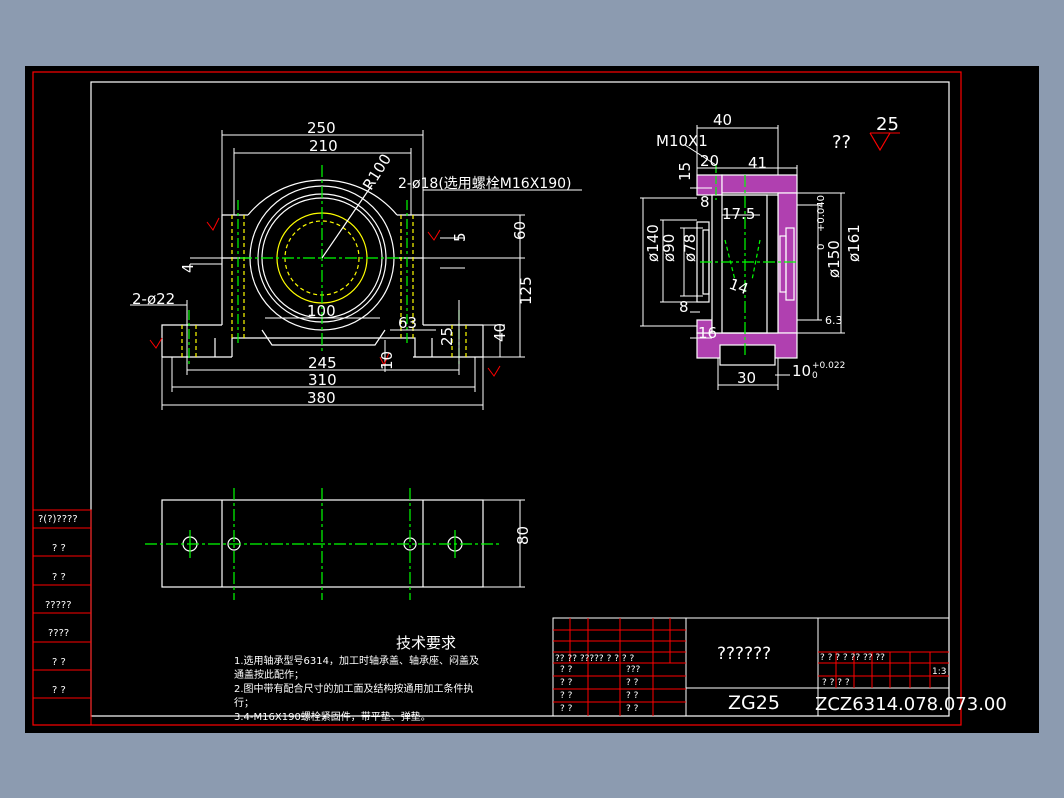 The width and height of the screenshot is (1064, 798). Describe the element at coordinates (633, 670) in the screenshot. I see `title-mid-cell-0: ???` at that location.